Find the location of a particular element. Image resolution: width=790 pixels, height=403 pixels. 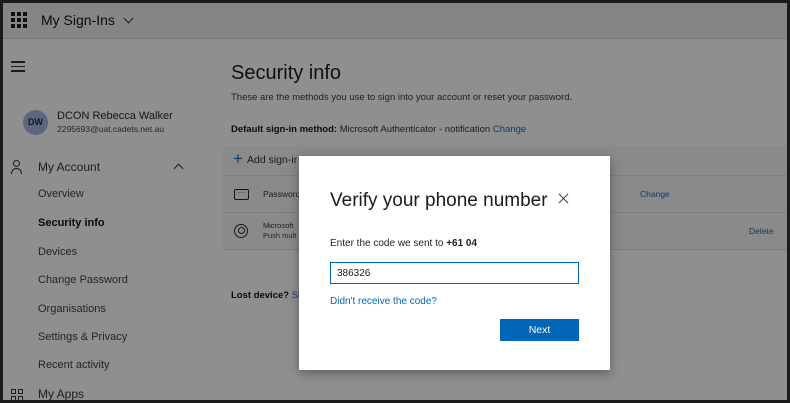

sidebar-item-overview: Overview is located at coordinates (61, 194).